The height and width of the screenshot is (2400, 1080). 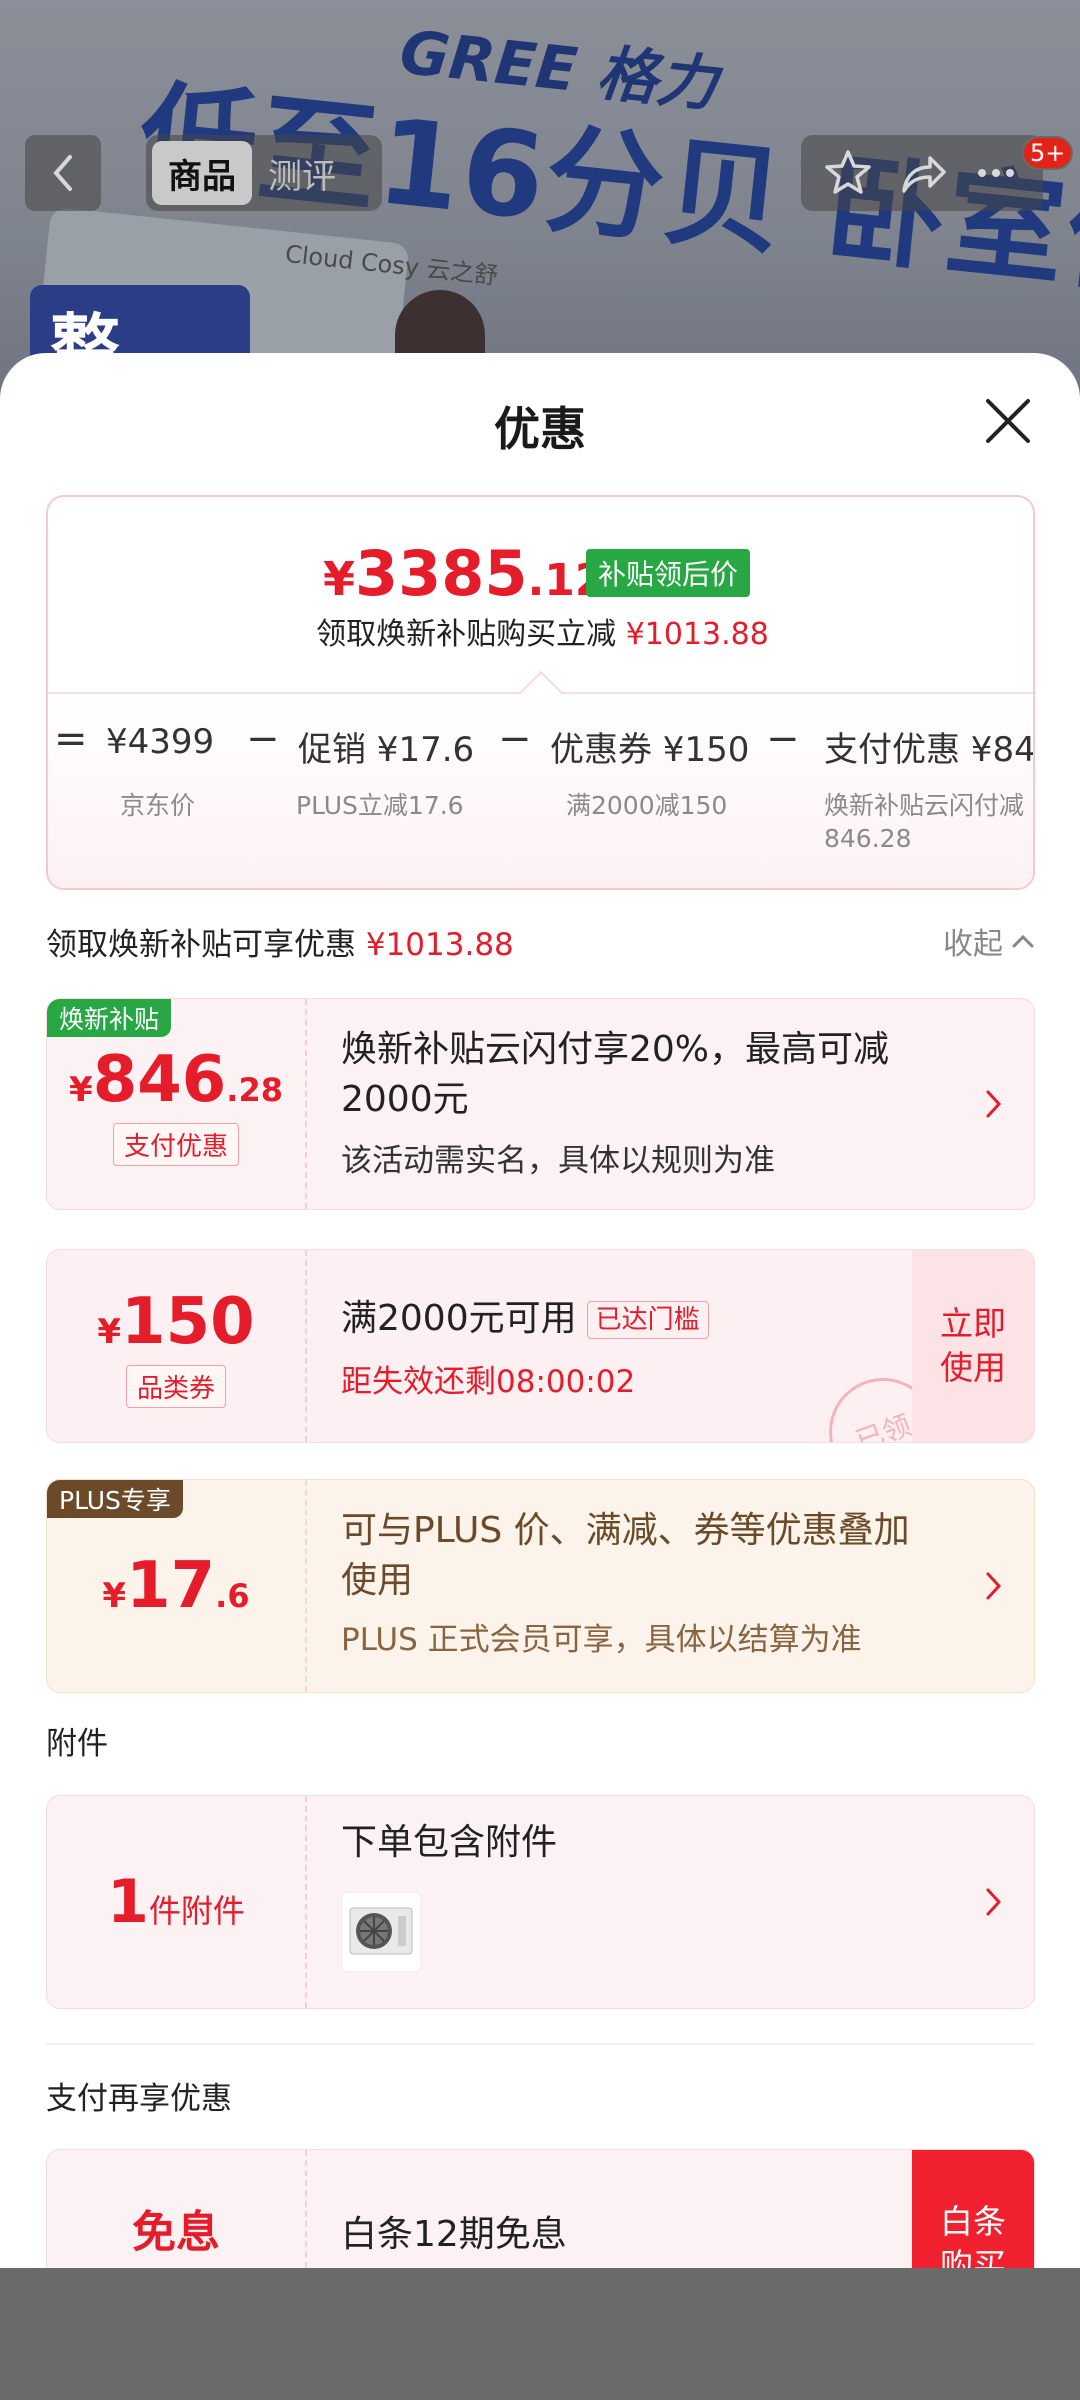 I want to click on accessory-count-block: 1 件附件, so click(x=176, y=1902).